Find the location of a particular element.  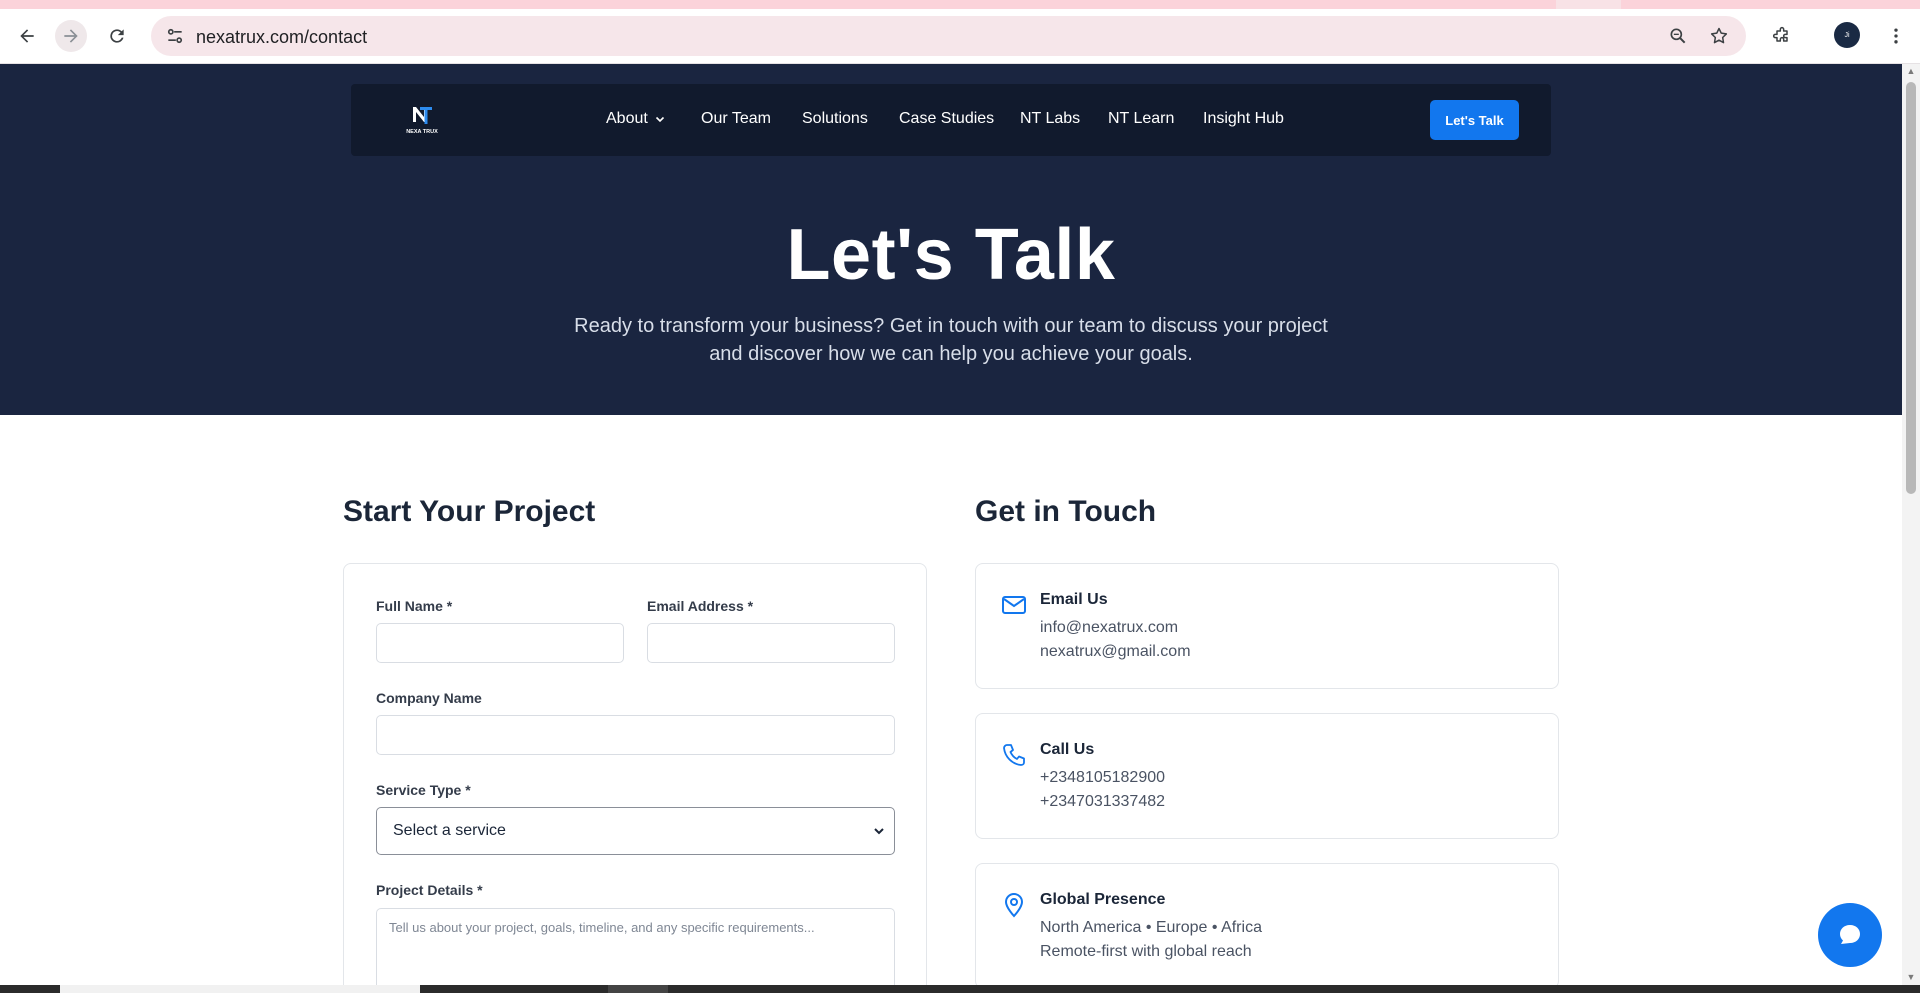

reload-button is located at coordinates (117, 36).